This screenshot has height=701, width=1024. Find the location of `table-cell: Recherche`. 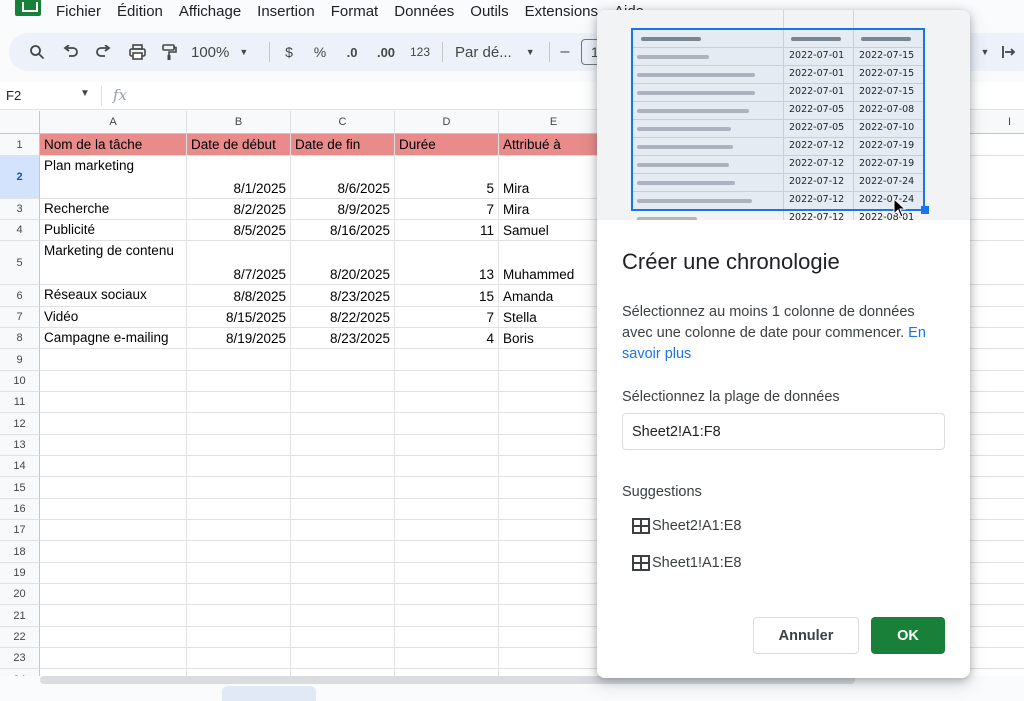

table-cell: Recherche is located at coordinates (113, 209).